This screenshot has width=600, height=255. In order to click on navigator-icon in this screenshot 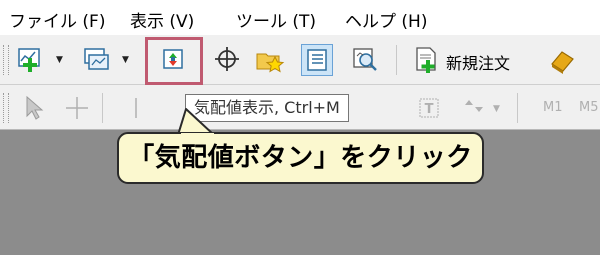, I will do `click(317, 60)`.